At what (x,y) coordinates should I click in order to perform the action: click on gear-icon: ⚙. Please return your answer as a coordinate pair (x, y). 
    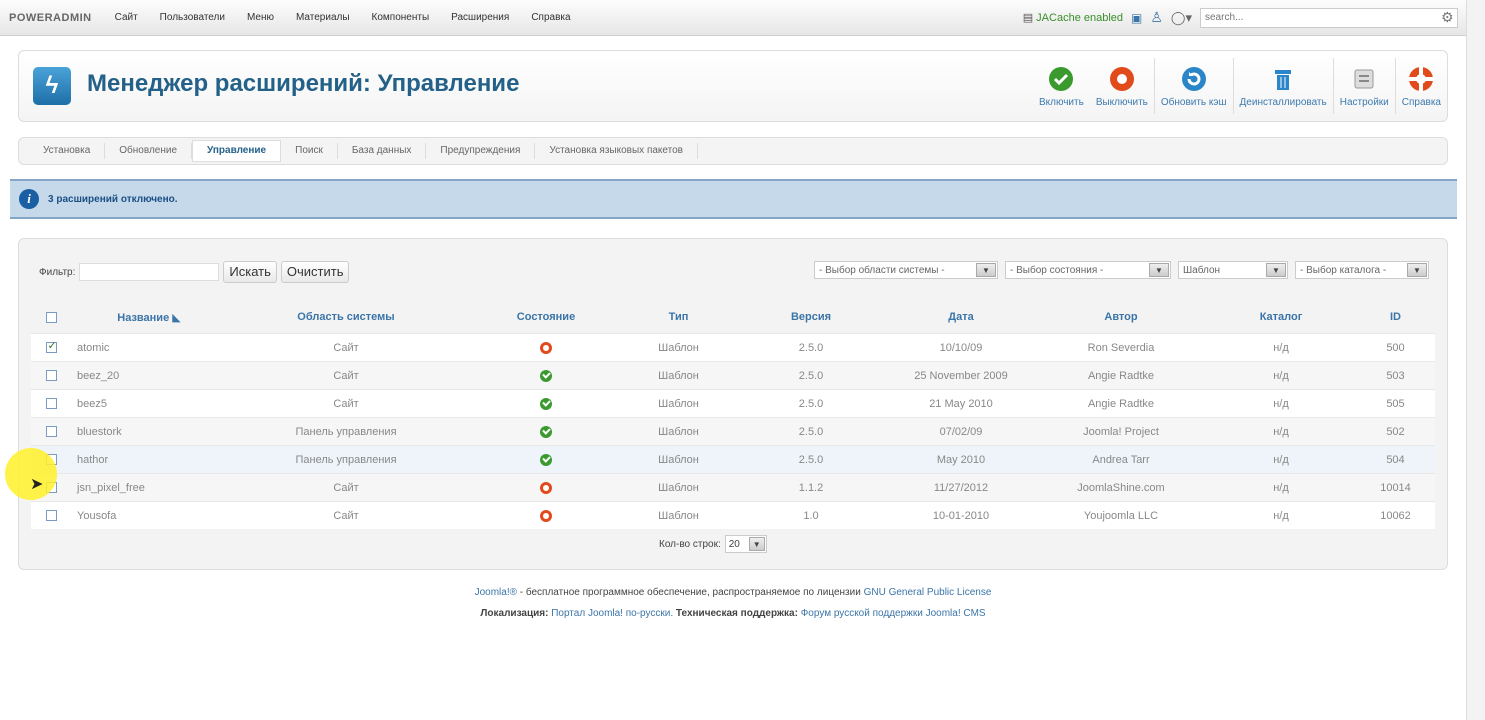
    Looking at the image, I should click on (1447, 17).